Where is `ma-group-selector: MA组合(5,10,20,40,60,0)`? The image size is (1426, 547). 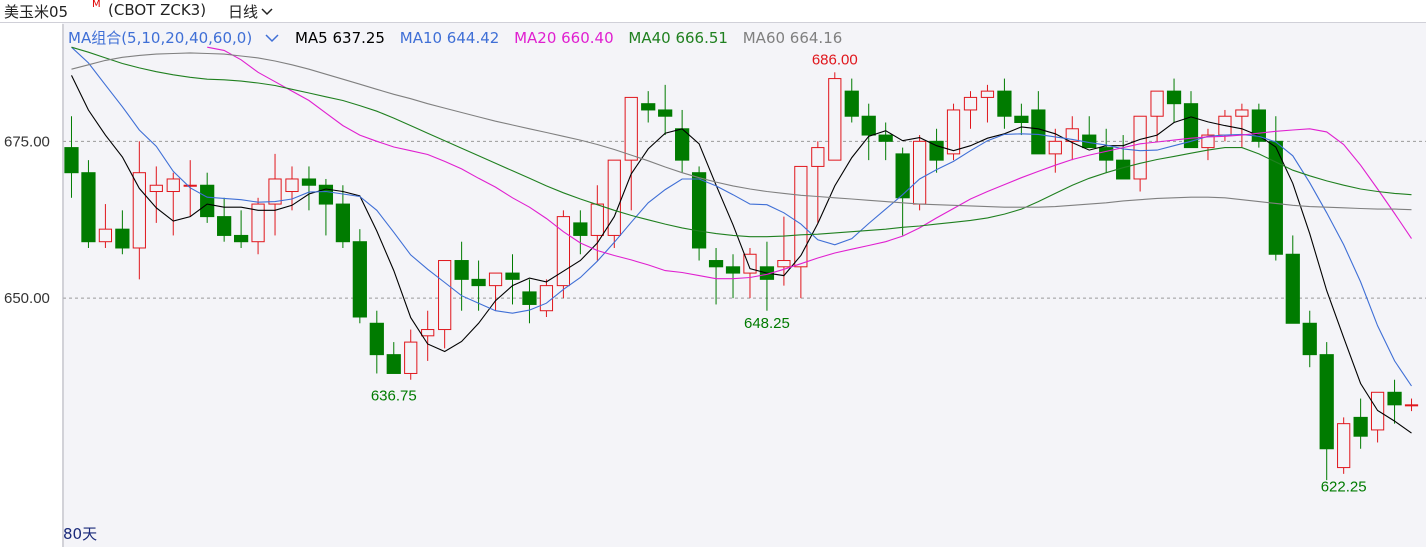
ma-group-selector: MA组合(5,10,20,40,60,0) is located at coordinates (174, 38).